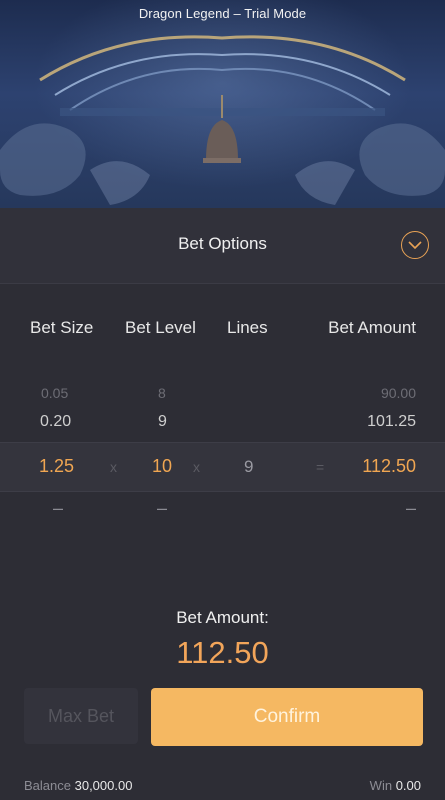  I want to click on win-label: Win, so click(381, 785).